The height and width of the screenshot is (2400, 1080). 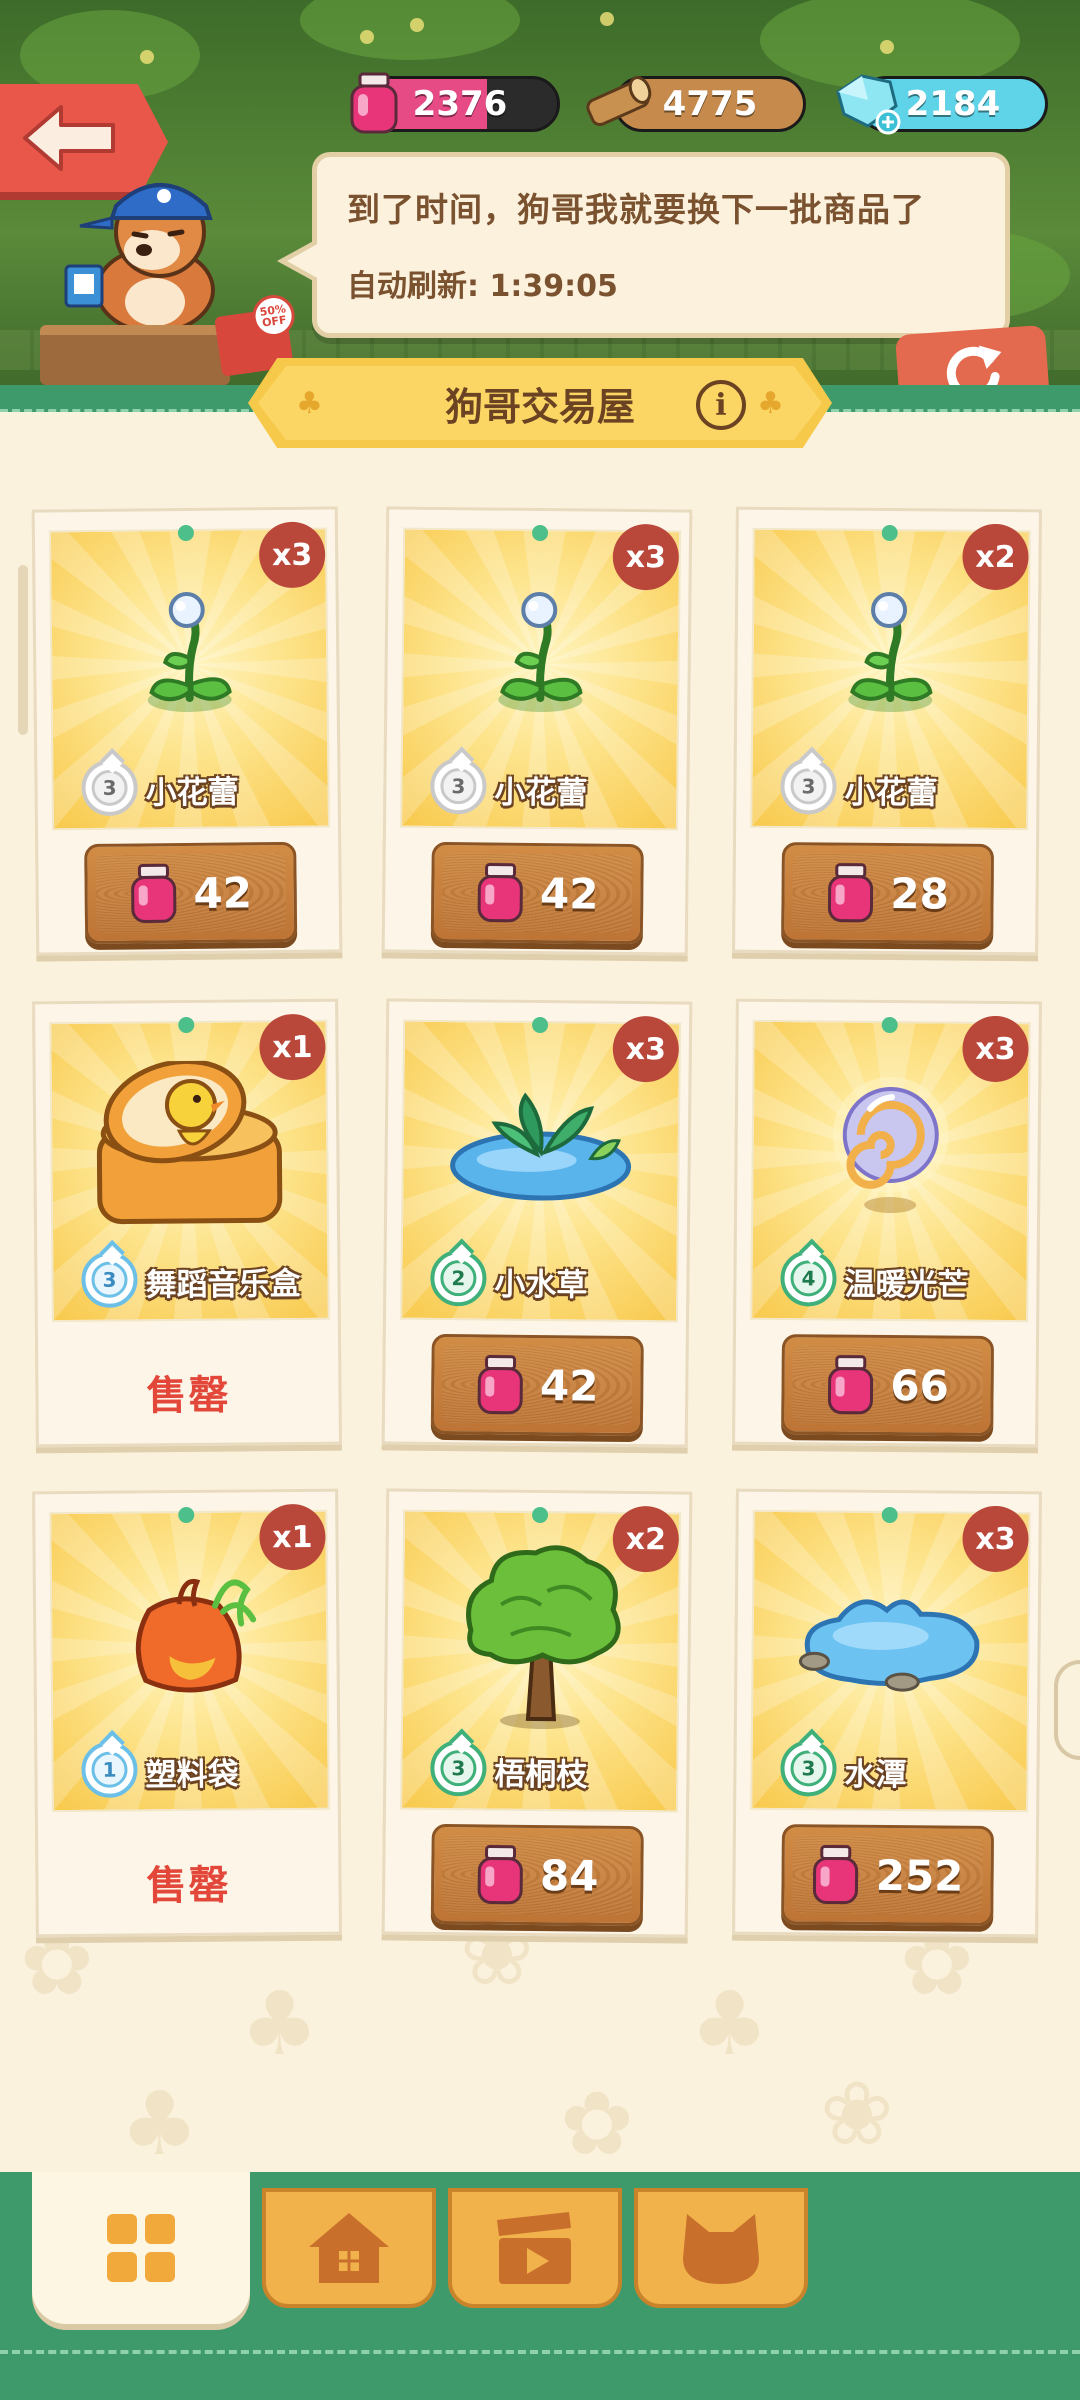 What do you see at coordinates (643, 245) in the screenshot?
I see `merchant-speech-bubble: 到了时间，狗哥我就要换下一批商品了 自动刷新: 1:39:05` at bounding box center [643, 245].